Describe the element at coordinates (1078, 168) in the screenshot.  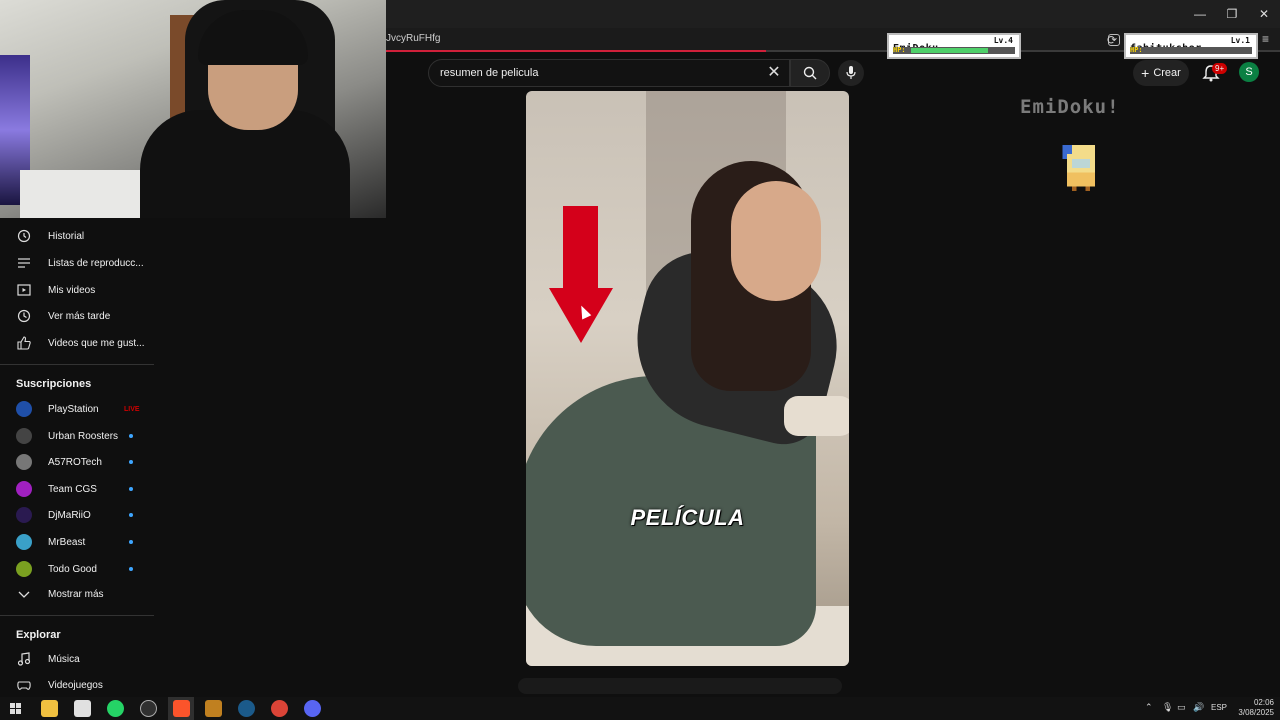
I see `pixel-character-sprite` at that location.